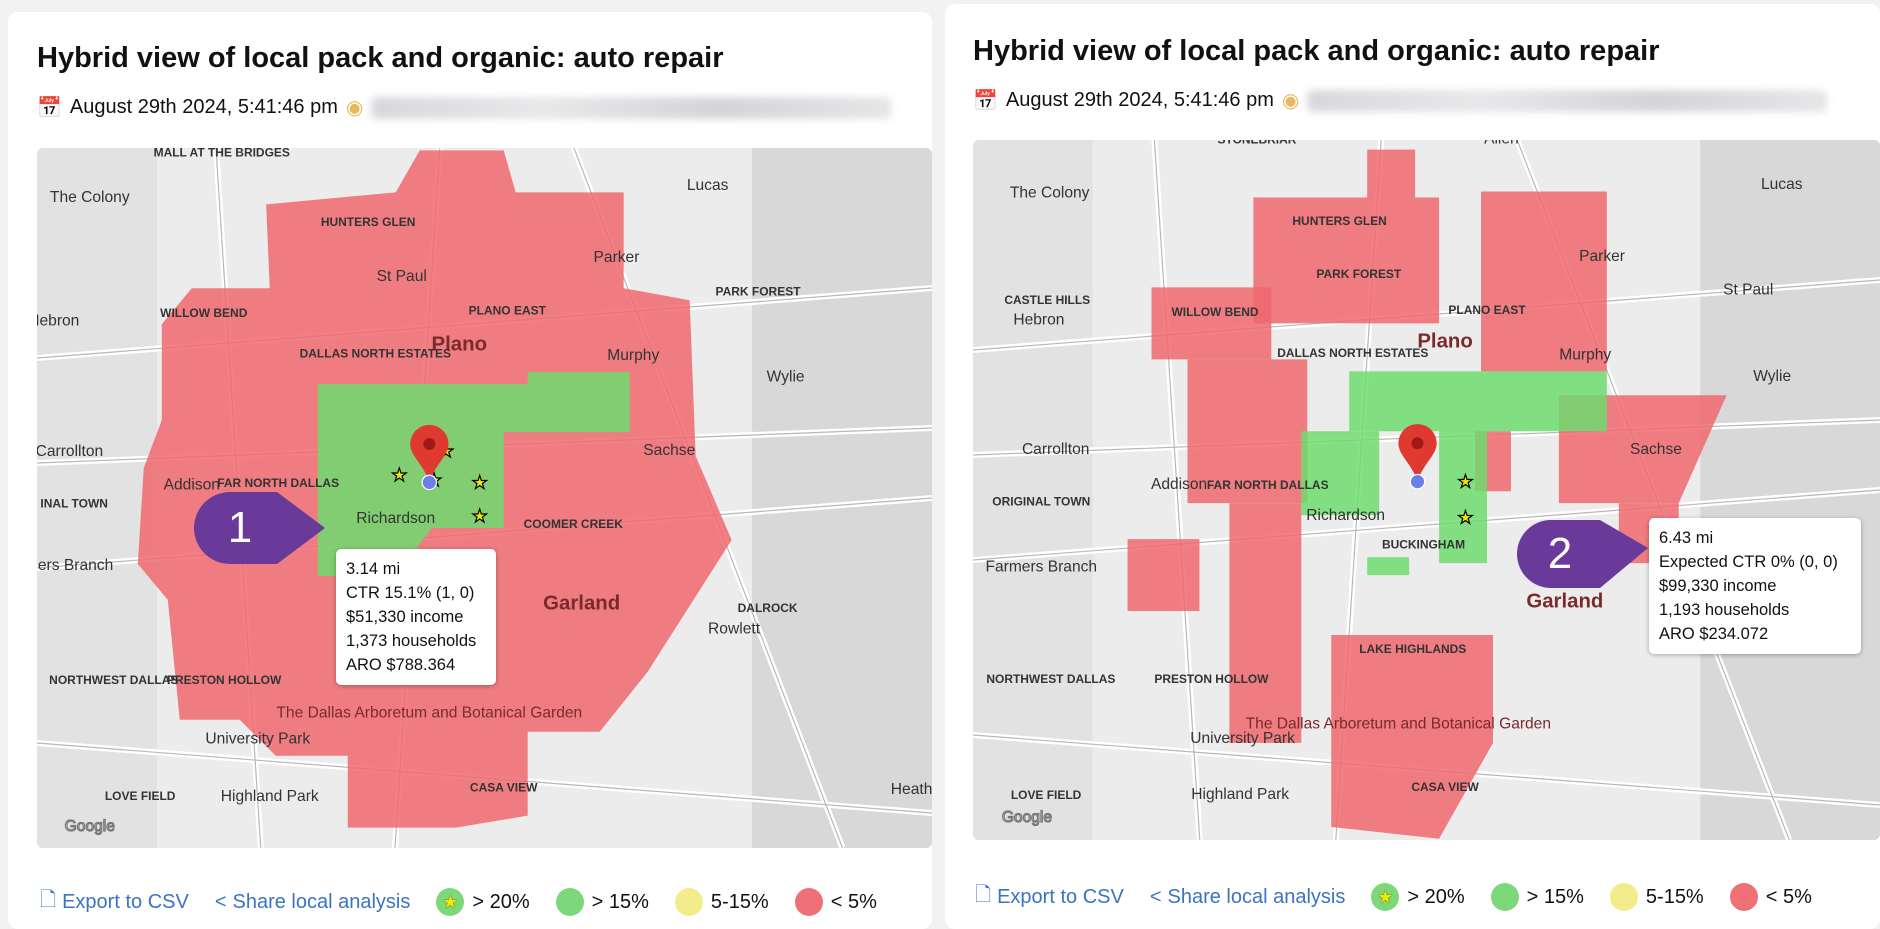 The width and height of the screenshot is (1880, 929). I want to click on legend-item: < 5%, so click(835, 902).